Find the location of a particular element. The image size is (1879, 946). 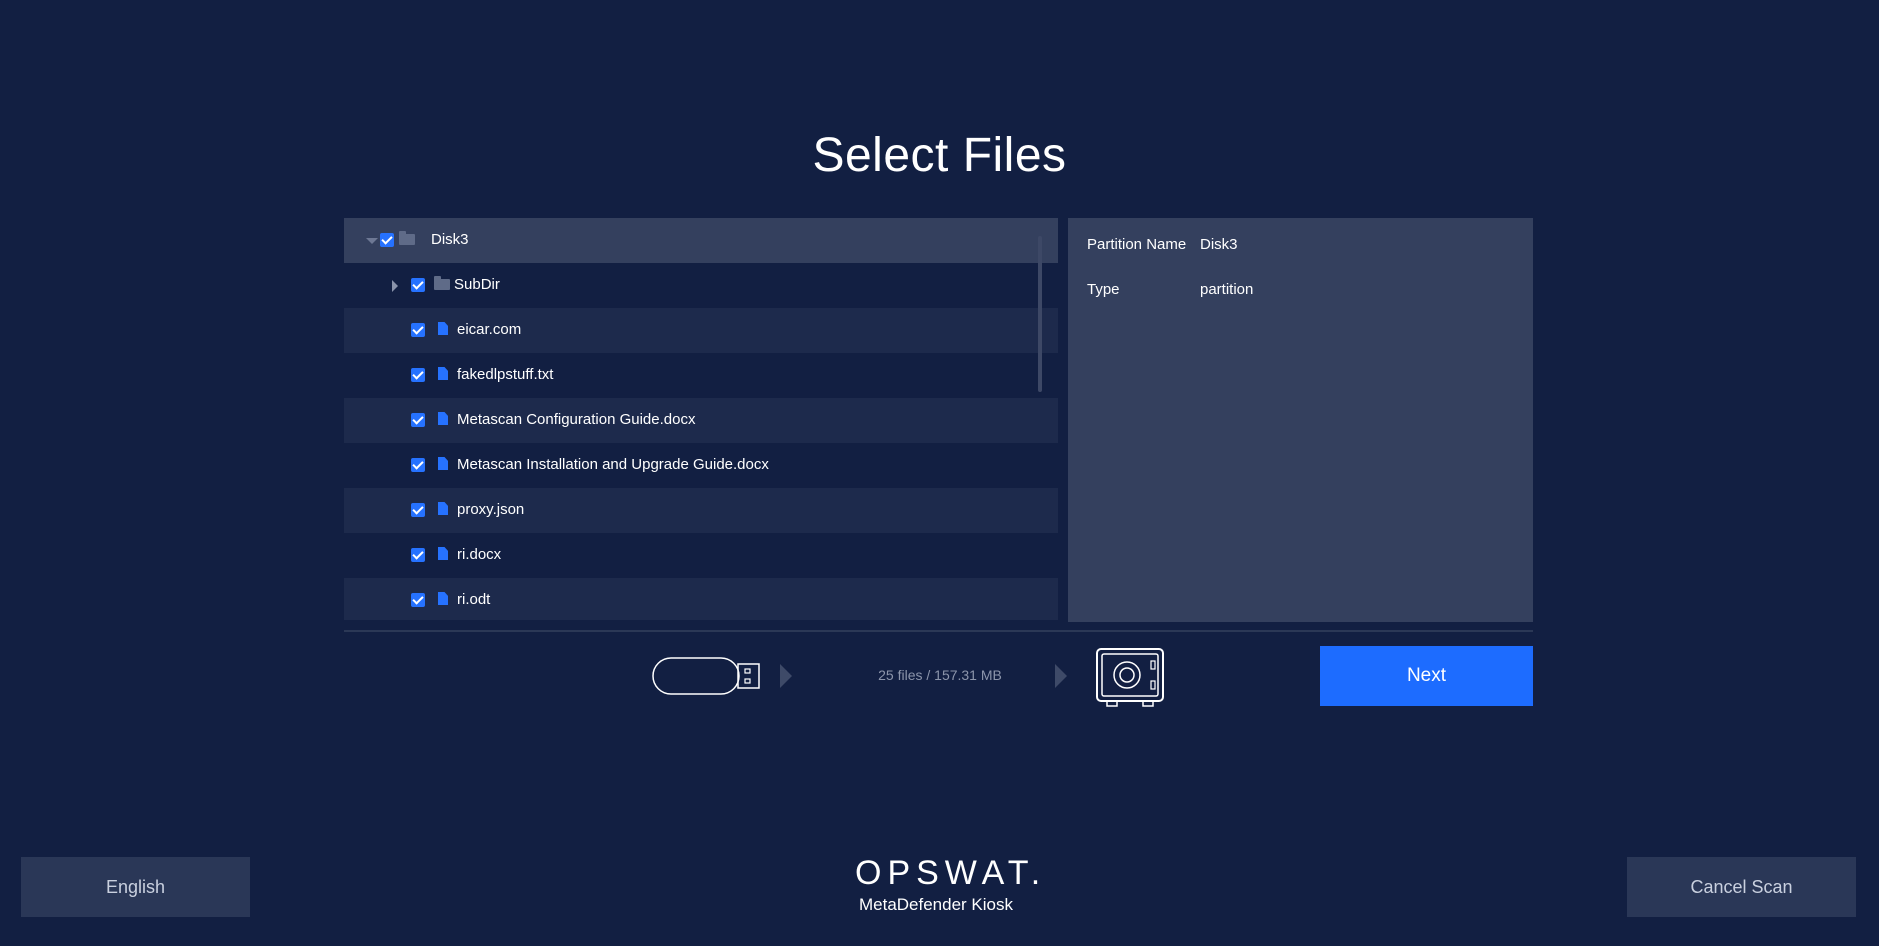

tree-row-file: ri.docx is located at coordinates (701, 555).